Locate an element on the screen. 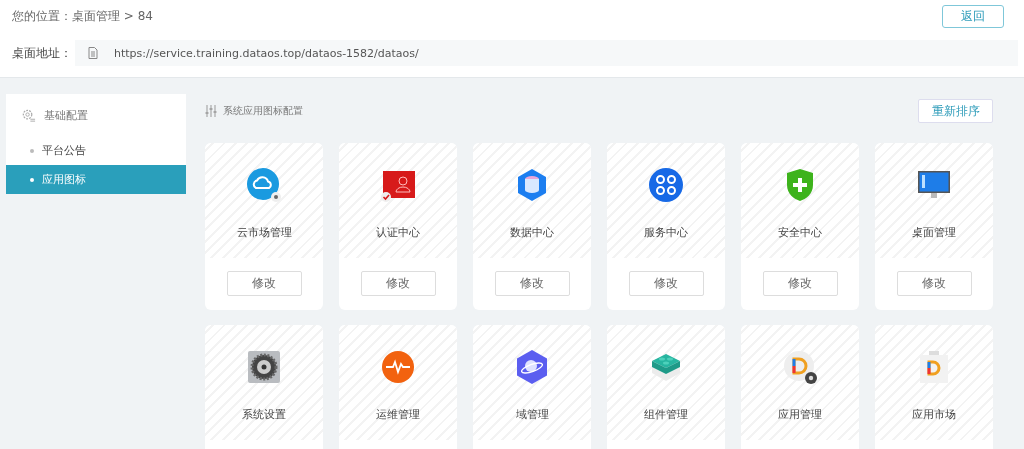  sidebar-group-title: 基础配置 is located at coordinates (66, 115).